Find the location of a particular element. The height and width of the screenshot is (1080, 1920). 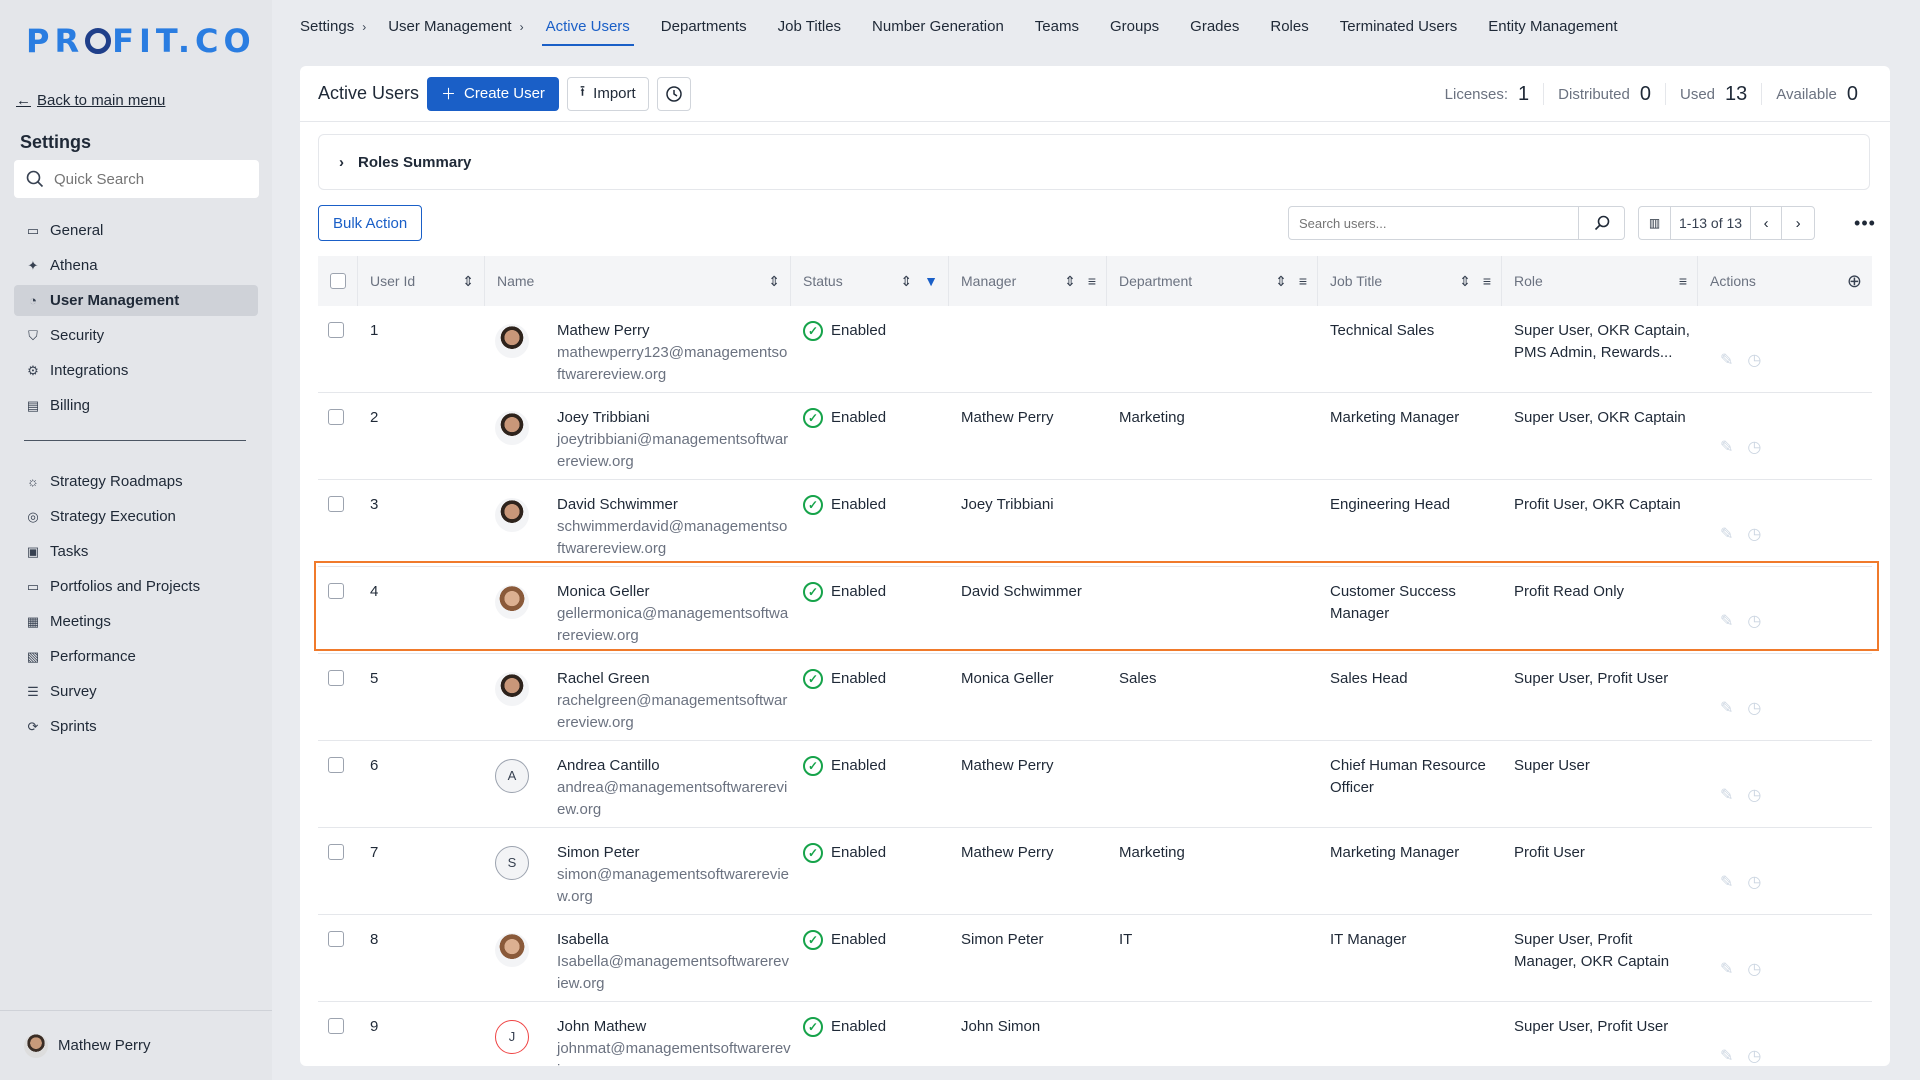

user-name: Andrea Cantillo is located at coordinates (674, 766).